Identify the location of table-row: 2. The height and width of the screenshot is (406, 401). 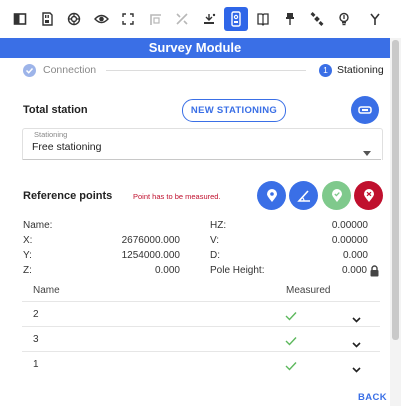
(201, 314).